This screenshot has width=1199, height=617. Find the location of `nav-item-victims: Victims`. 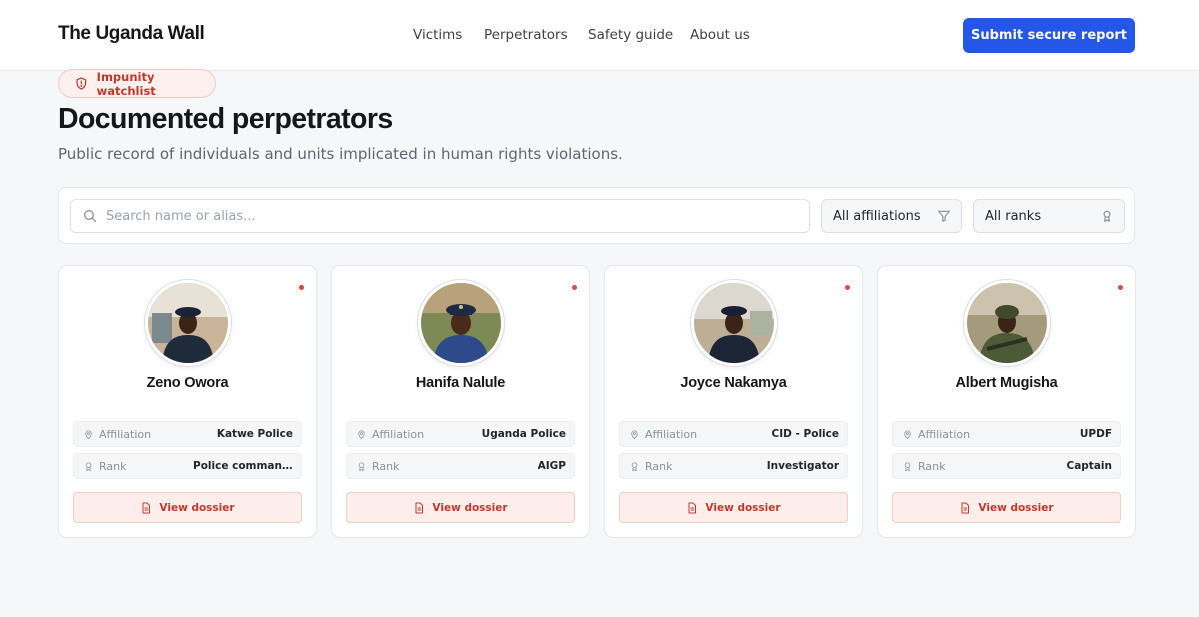

nav-item-victims: Victims is located at coordinates (437, 35).